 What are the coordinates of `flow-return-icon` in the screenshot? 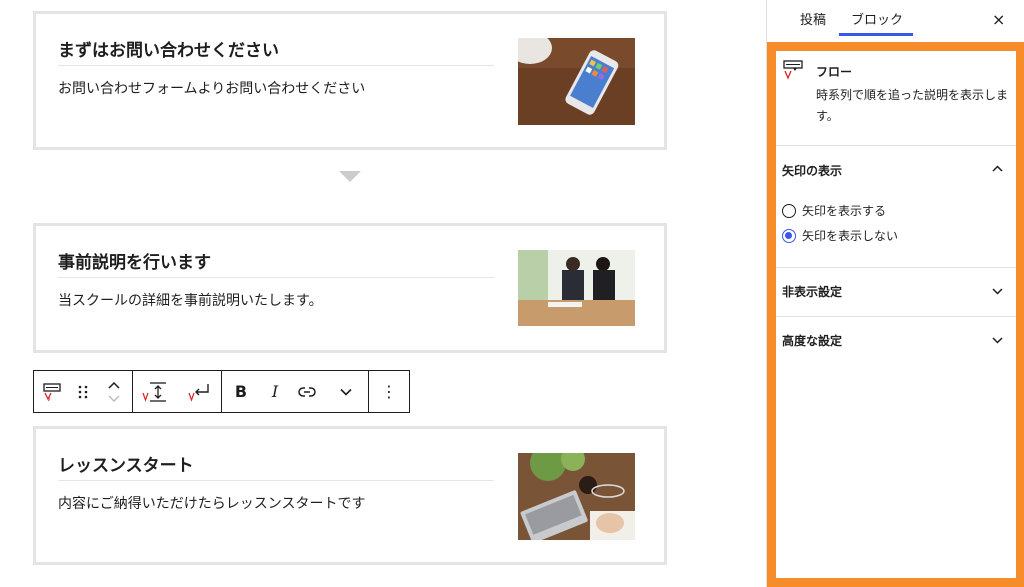 It's located at (199, 391).